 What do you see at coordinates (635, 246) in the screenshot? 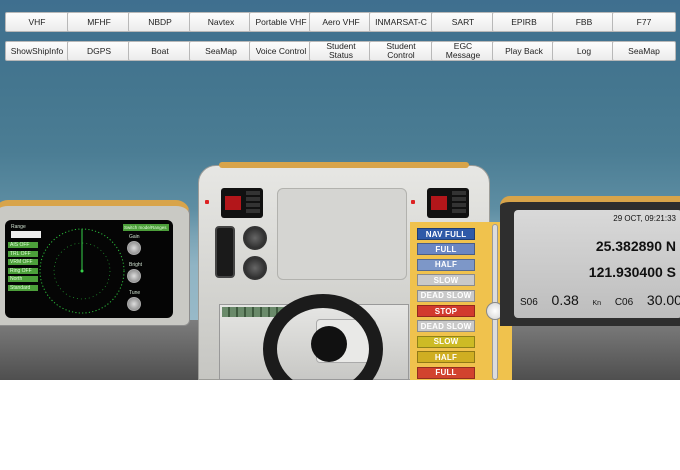
I see `gps-latitude: 25.382890 N` at bounding box center [635, 246].